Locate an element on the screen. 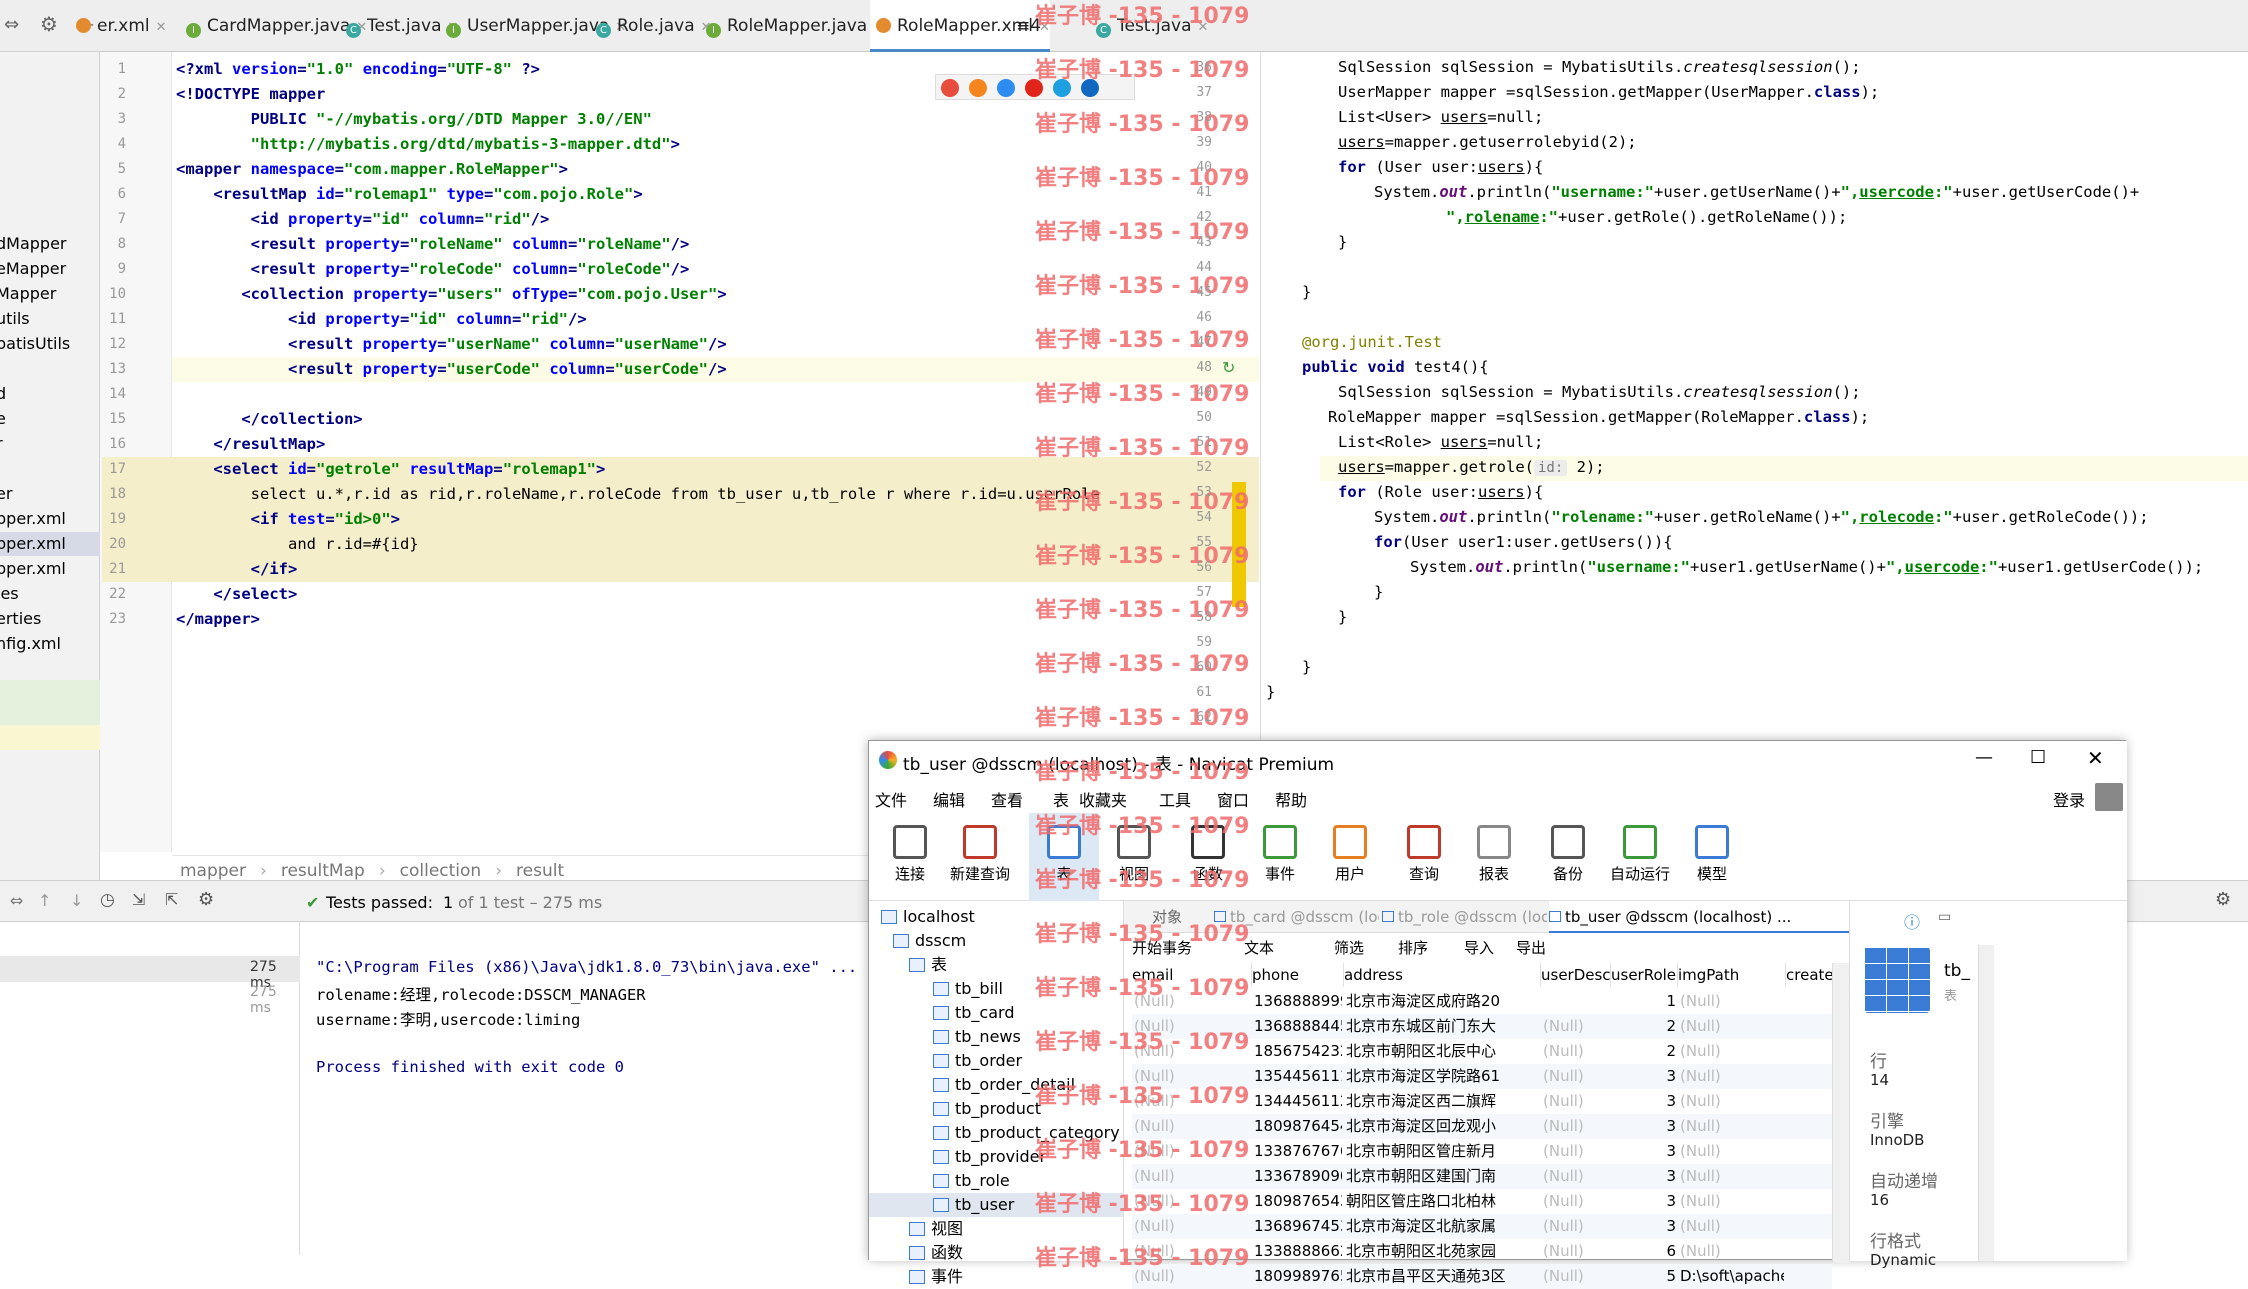  grid-cell: 北京市海淀区成府路20 is located at coordinates (1442, 1001).